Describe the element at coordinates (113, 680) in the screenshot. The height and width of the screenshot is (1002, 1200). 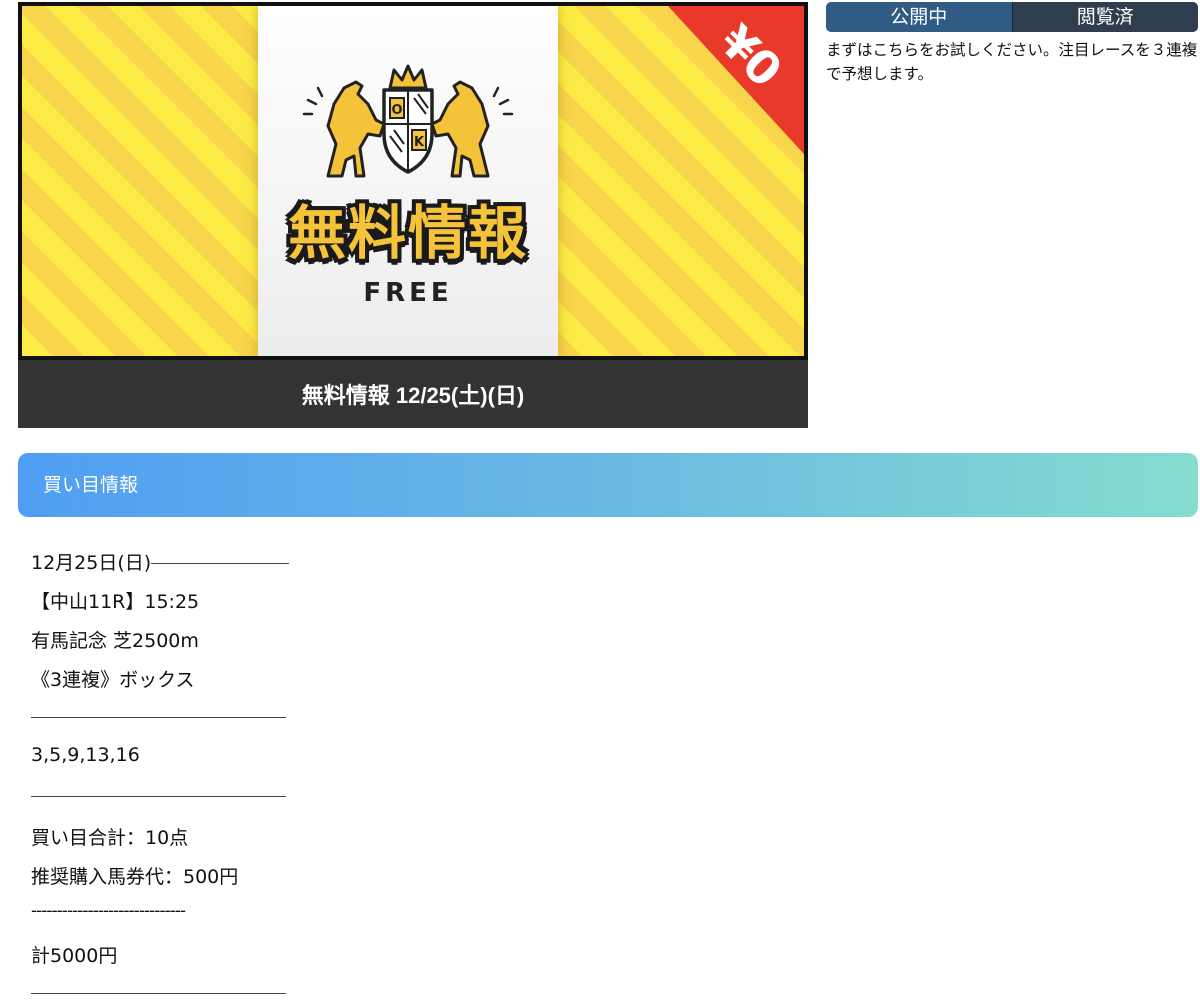
I see `tip-bet-type: 《3連複》ボックス` at that location.